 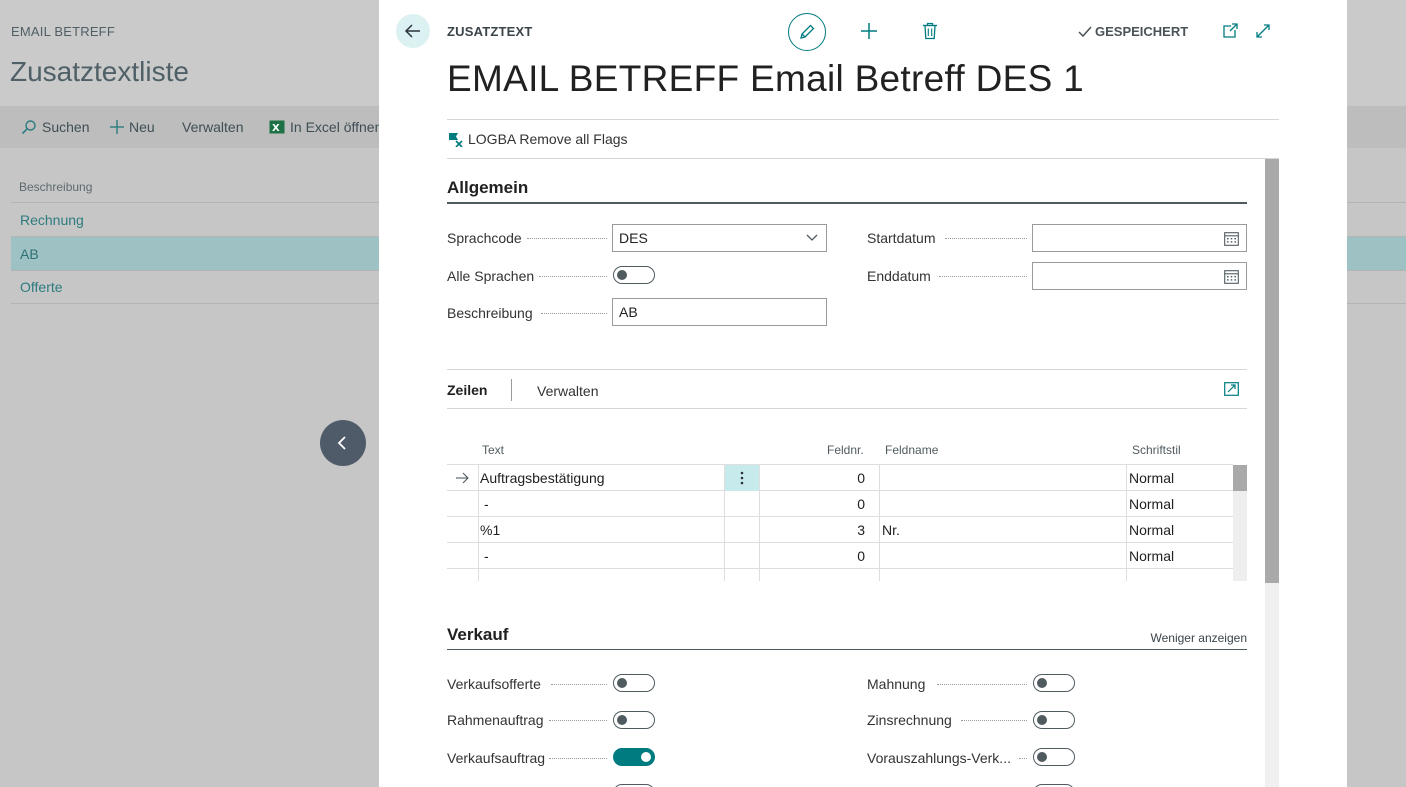 I want to click on blanket-order-label: Rahmenauftrag, so click(x=495, y=720).